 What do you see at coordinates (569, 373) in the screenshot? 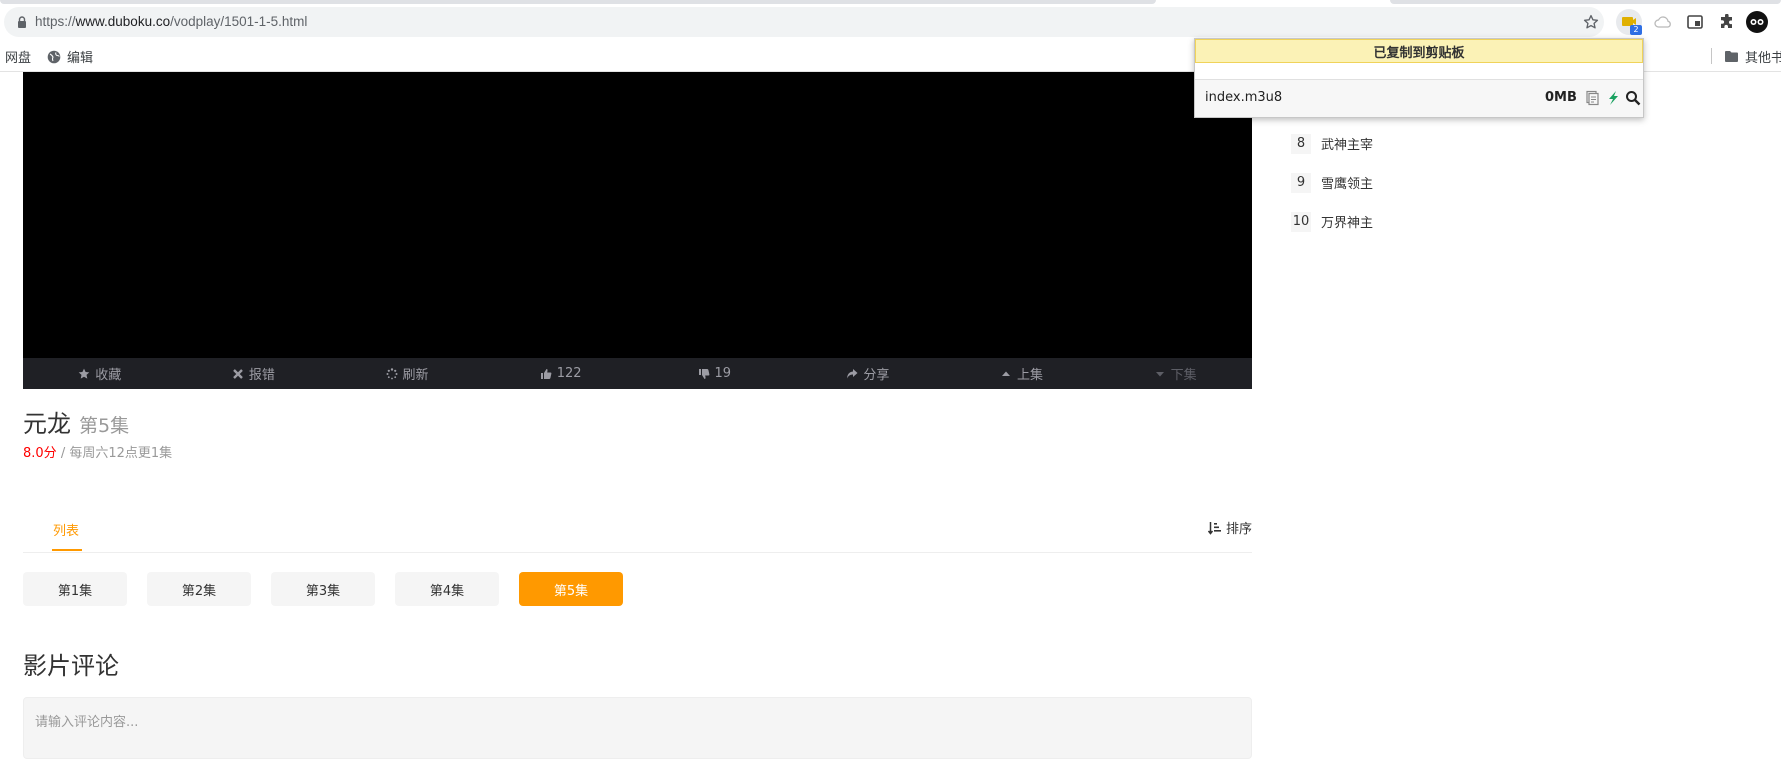
I see `like-count: 122` at bounding box center [569, 373].